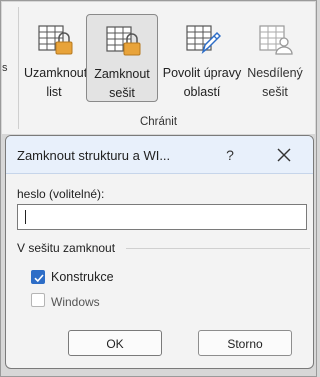  I want to click on unshare-workbook-label-2: sešit, so click(275, 92).